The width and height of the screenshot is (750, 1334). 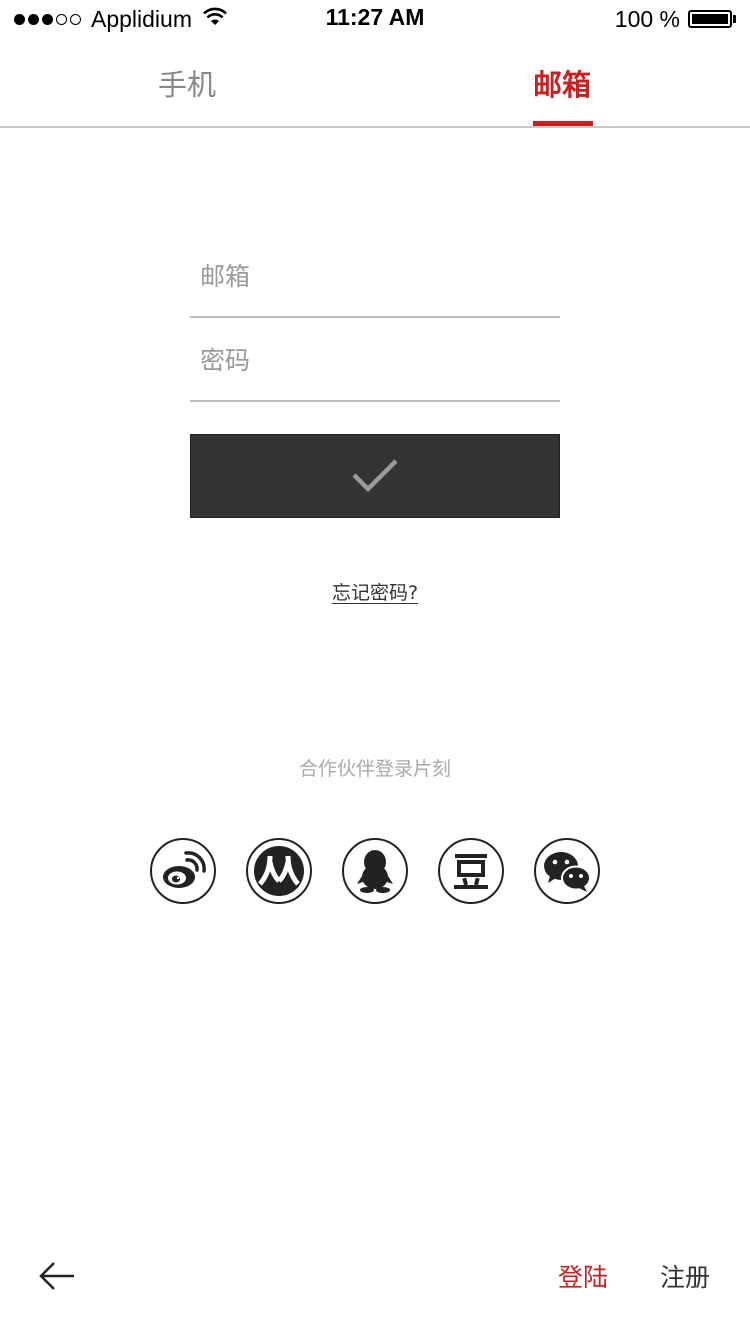 I want to click on renren-login-button, so click(x=279, y=871).